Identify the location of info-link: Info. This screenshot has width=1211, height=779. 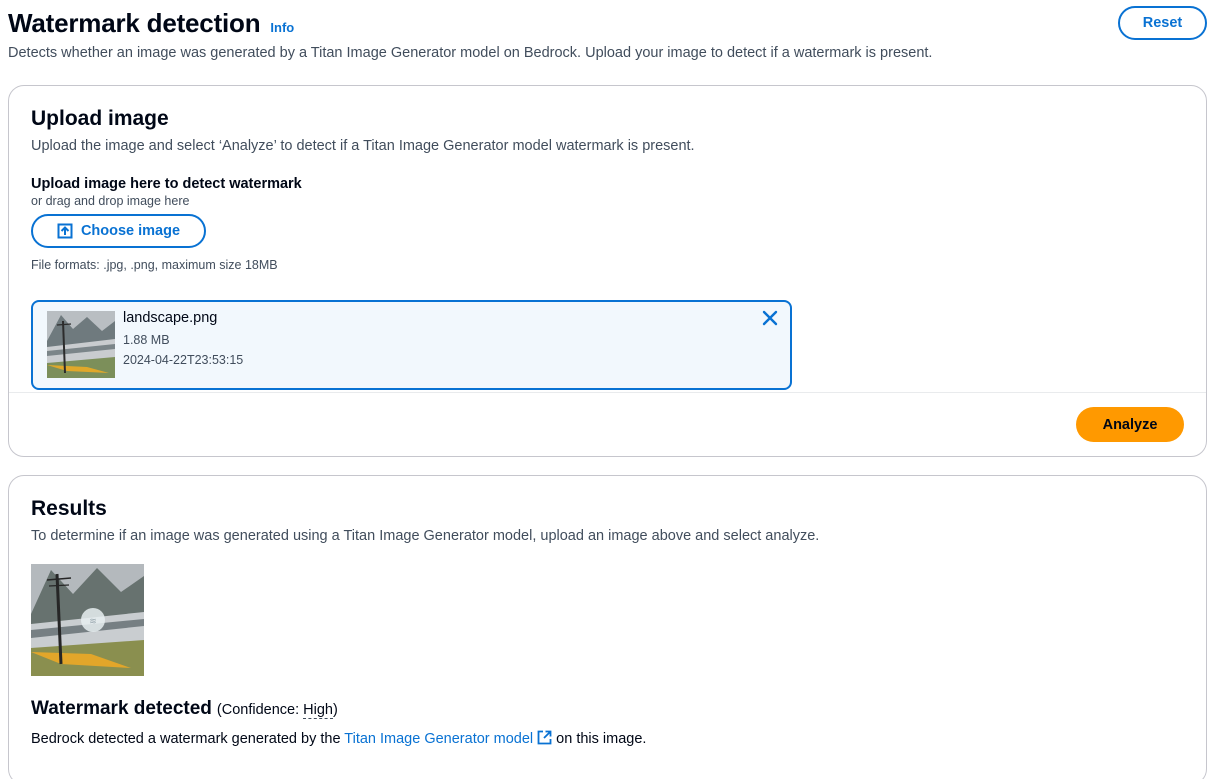
(282, 27).